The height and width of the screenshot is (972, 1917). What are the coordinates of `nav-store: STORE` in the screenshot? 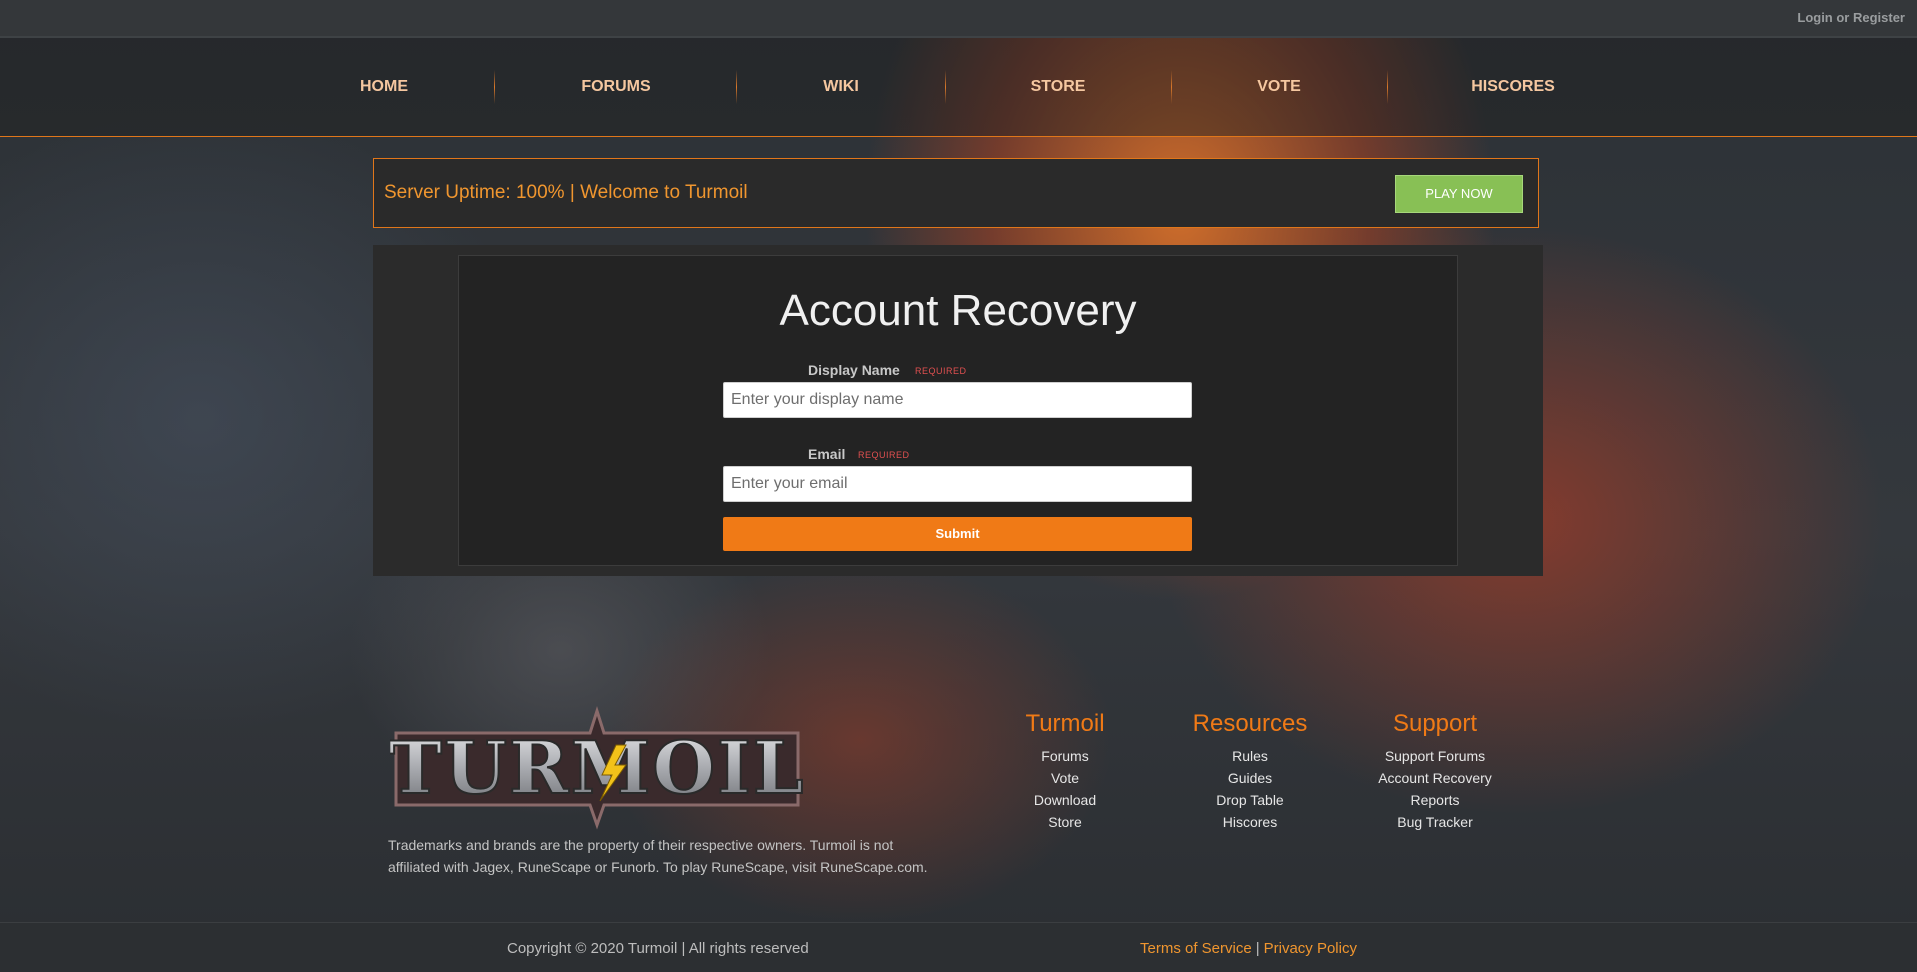 It's located at (1058, 87).